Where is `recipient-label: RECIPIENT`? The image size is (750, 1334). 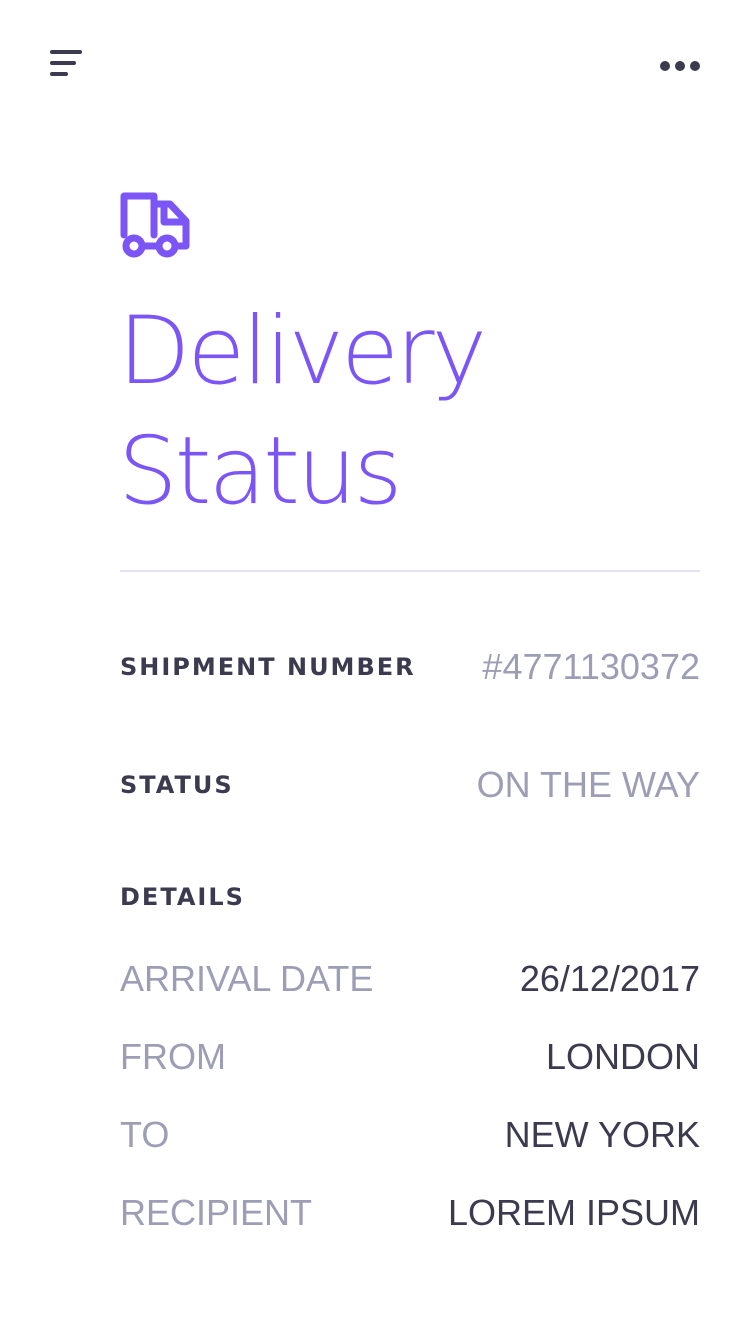 recipient-label: RECIPIENT is located at coordinates (216, 1212).